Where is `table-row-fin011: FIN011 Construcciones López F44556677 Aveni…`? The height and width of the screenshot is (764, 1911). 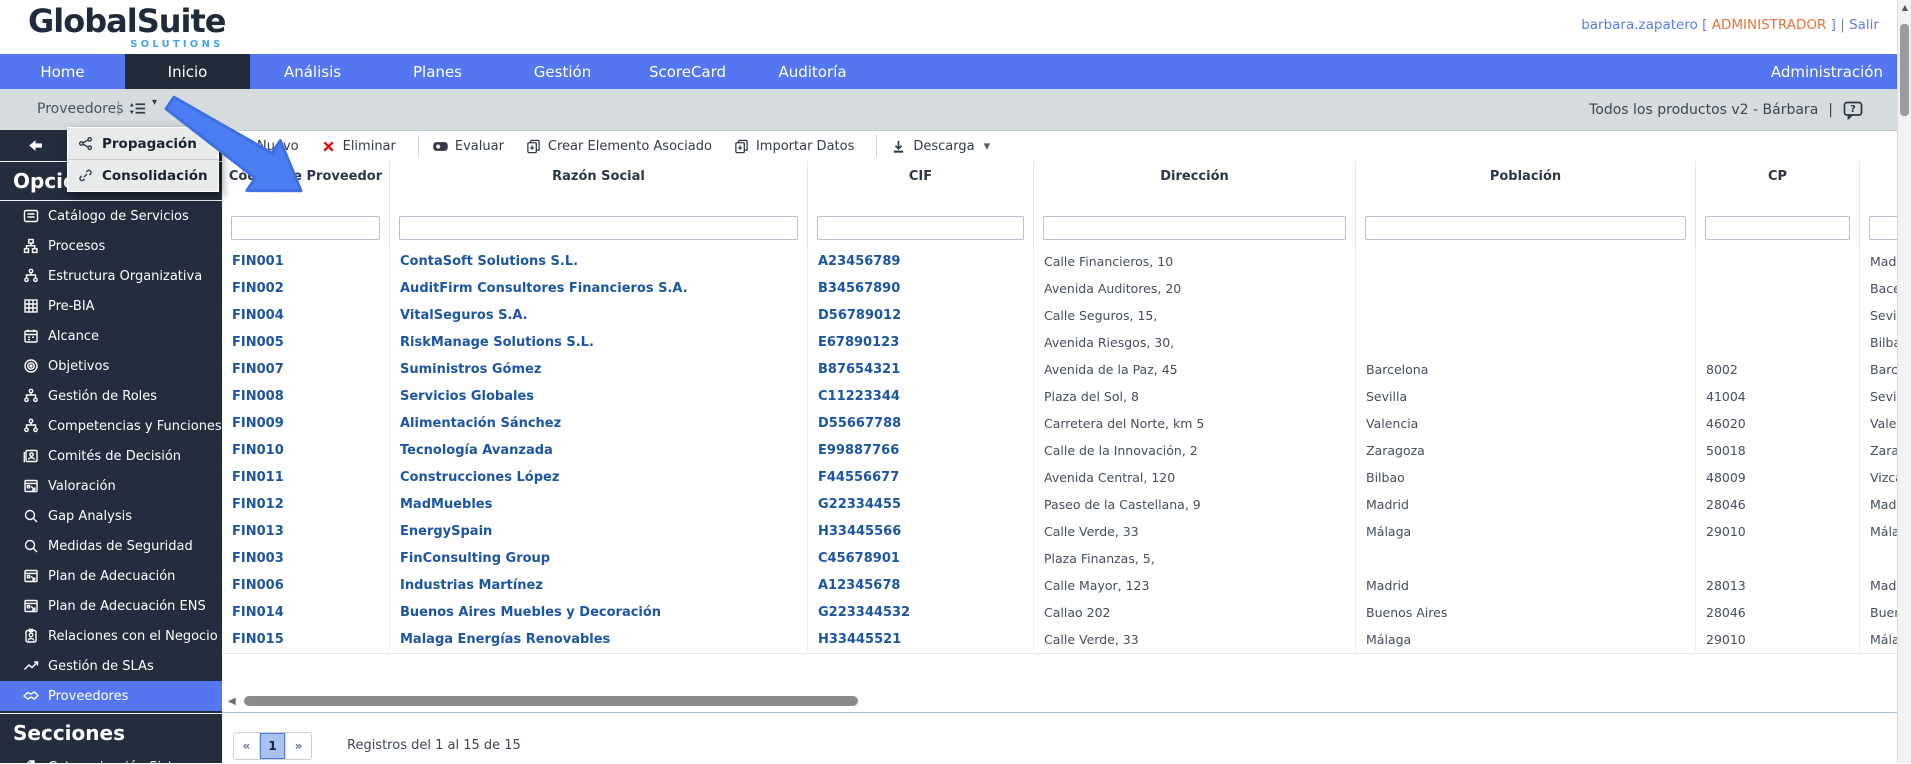
table-row-fin011: FIN011 Construcciones López F44556677 Aveni… is located at coordinates (1066, 478).